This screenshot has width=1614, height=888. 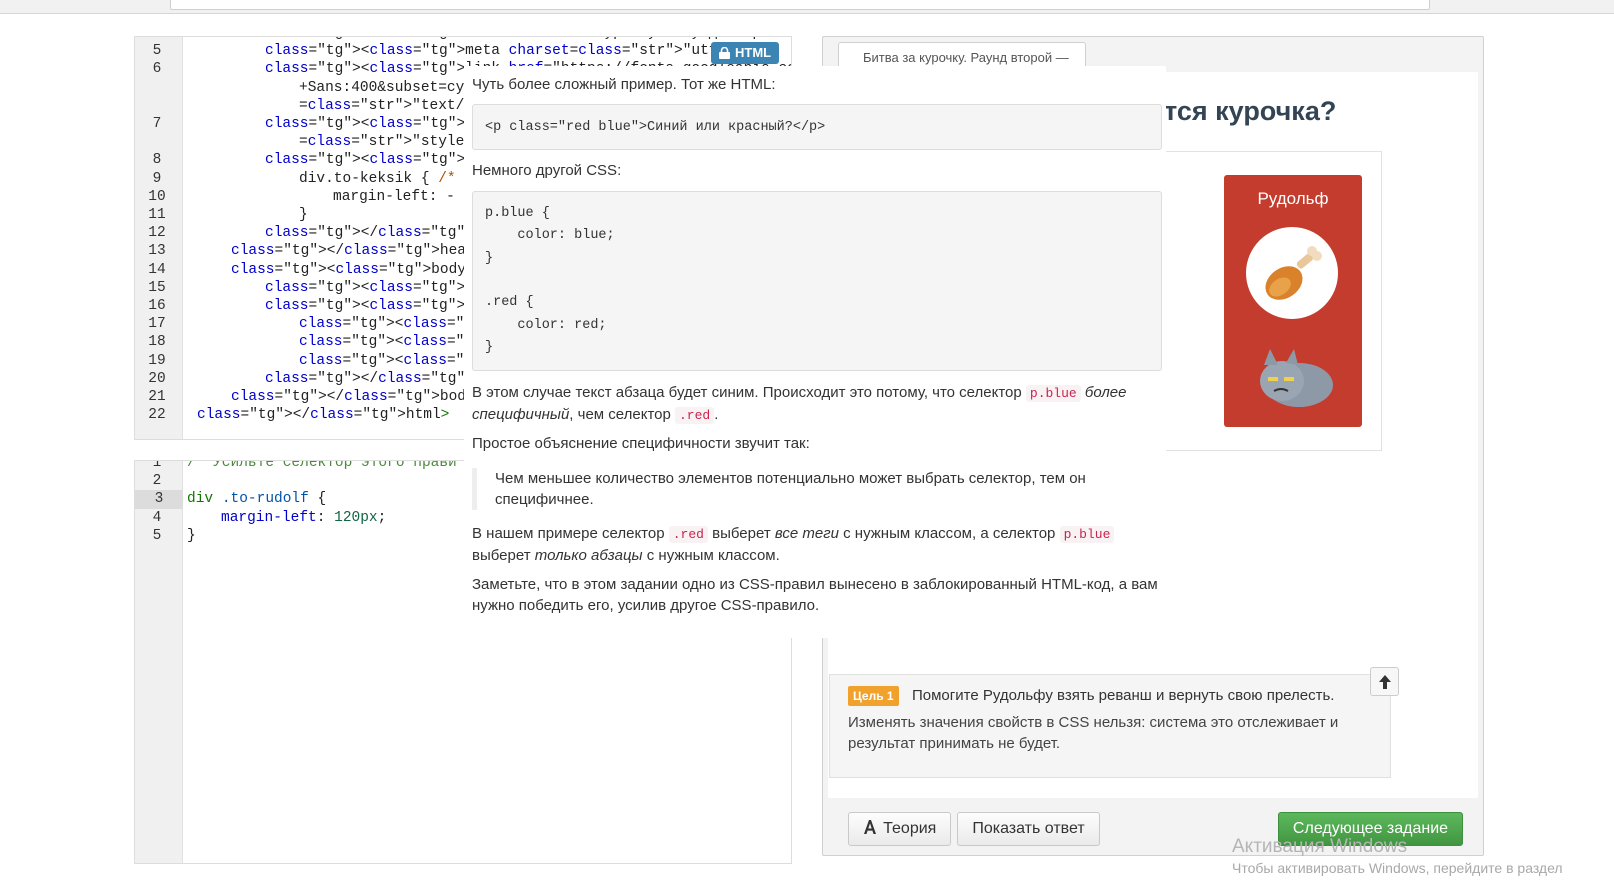 What do you see at coordinates (624, 84) in the screenshot?
I see `theory-p1: Чуть более сложный пример. Тот же HTML:` at bounding box center [624, 84].